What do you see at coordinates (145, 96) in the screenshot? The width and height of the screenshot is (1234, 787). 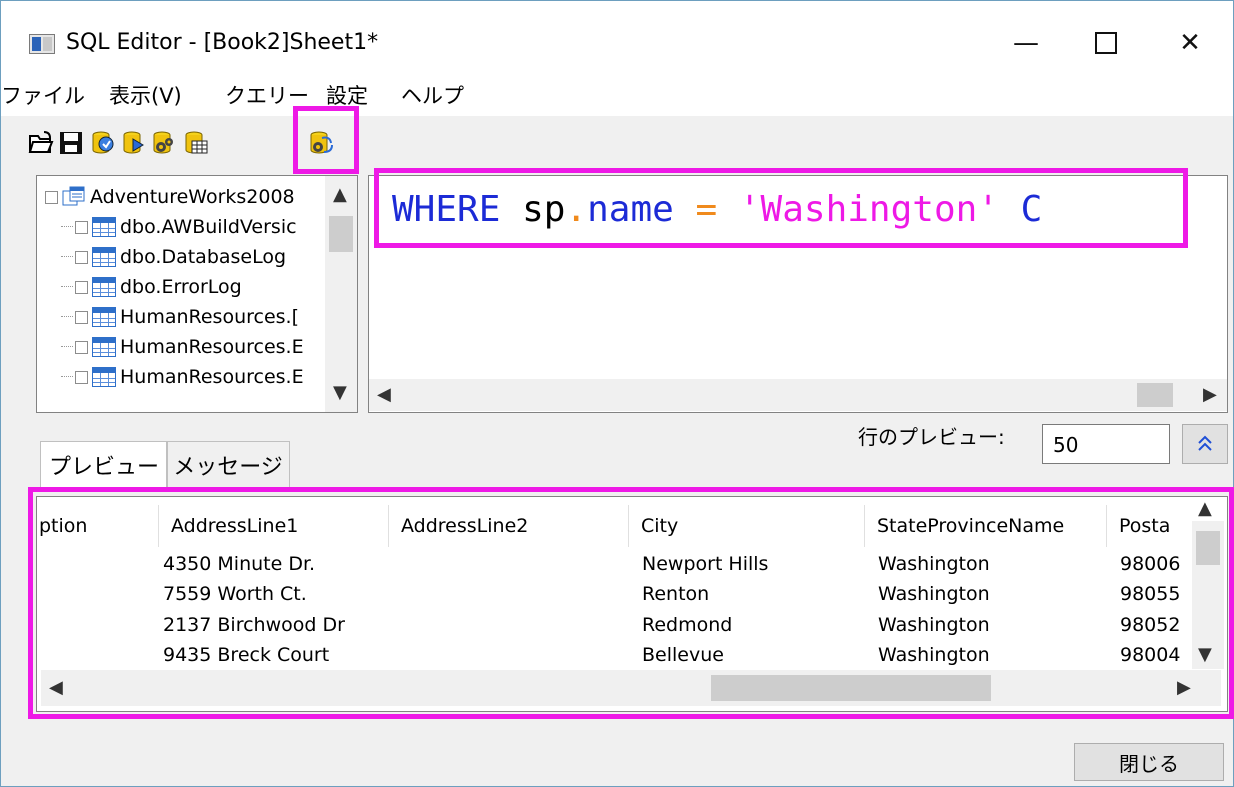 I see `menu-view: 表示(V)` at bounding box center [145, 96].